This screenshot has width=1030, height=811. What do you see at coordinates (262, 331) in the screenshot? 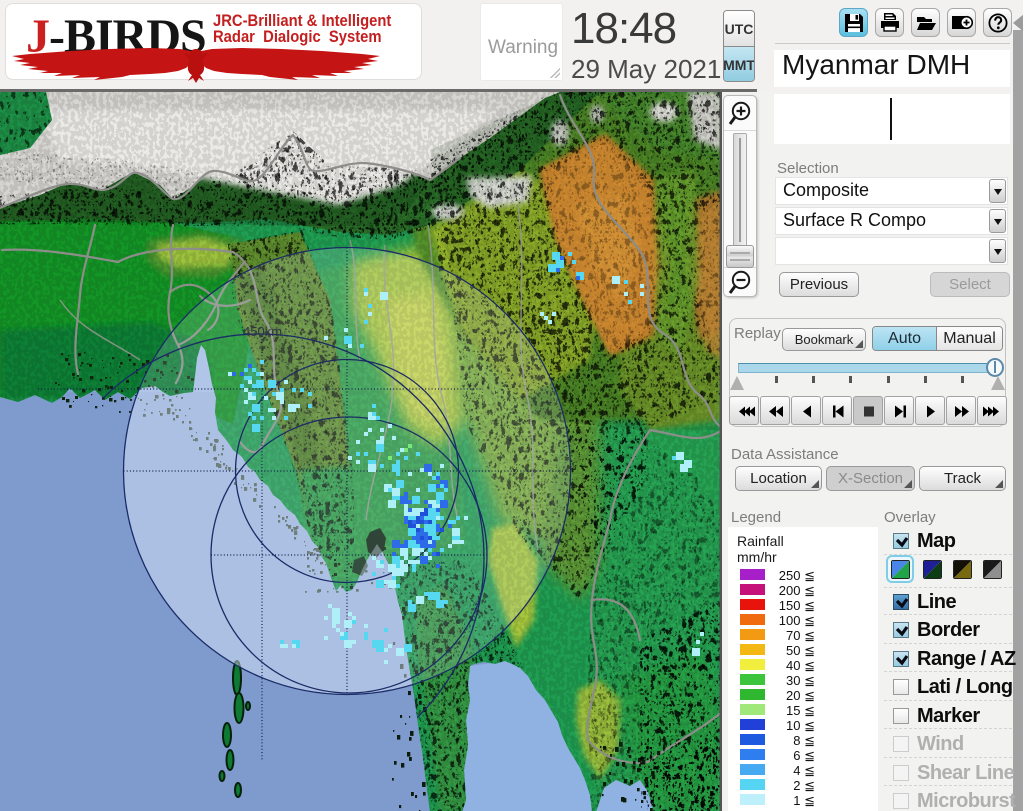
I see `svg-text: 450km` at bounding box center [262, 331].